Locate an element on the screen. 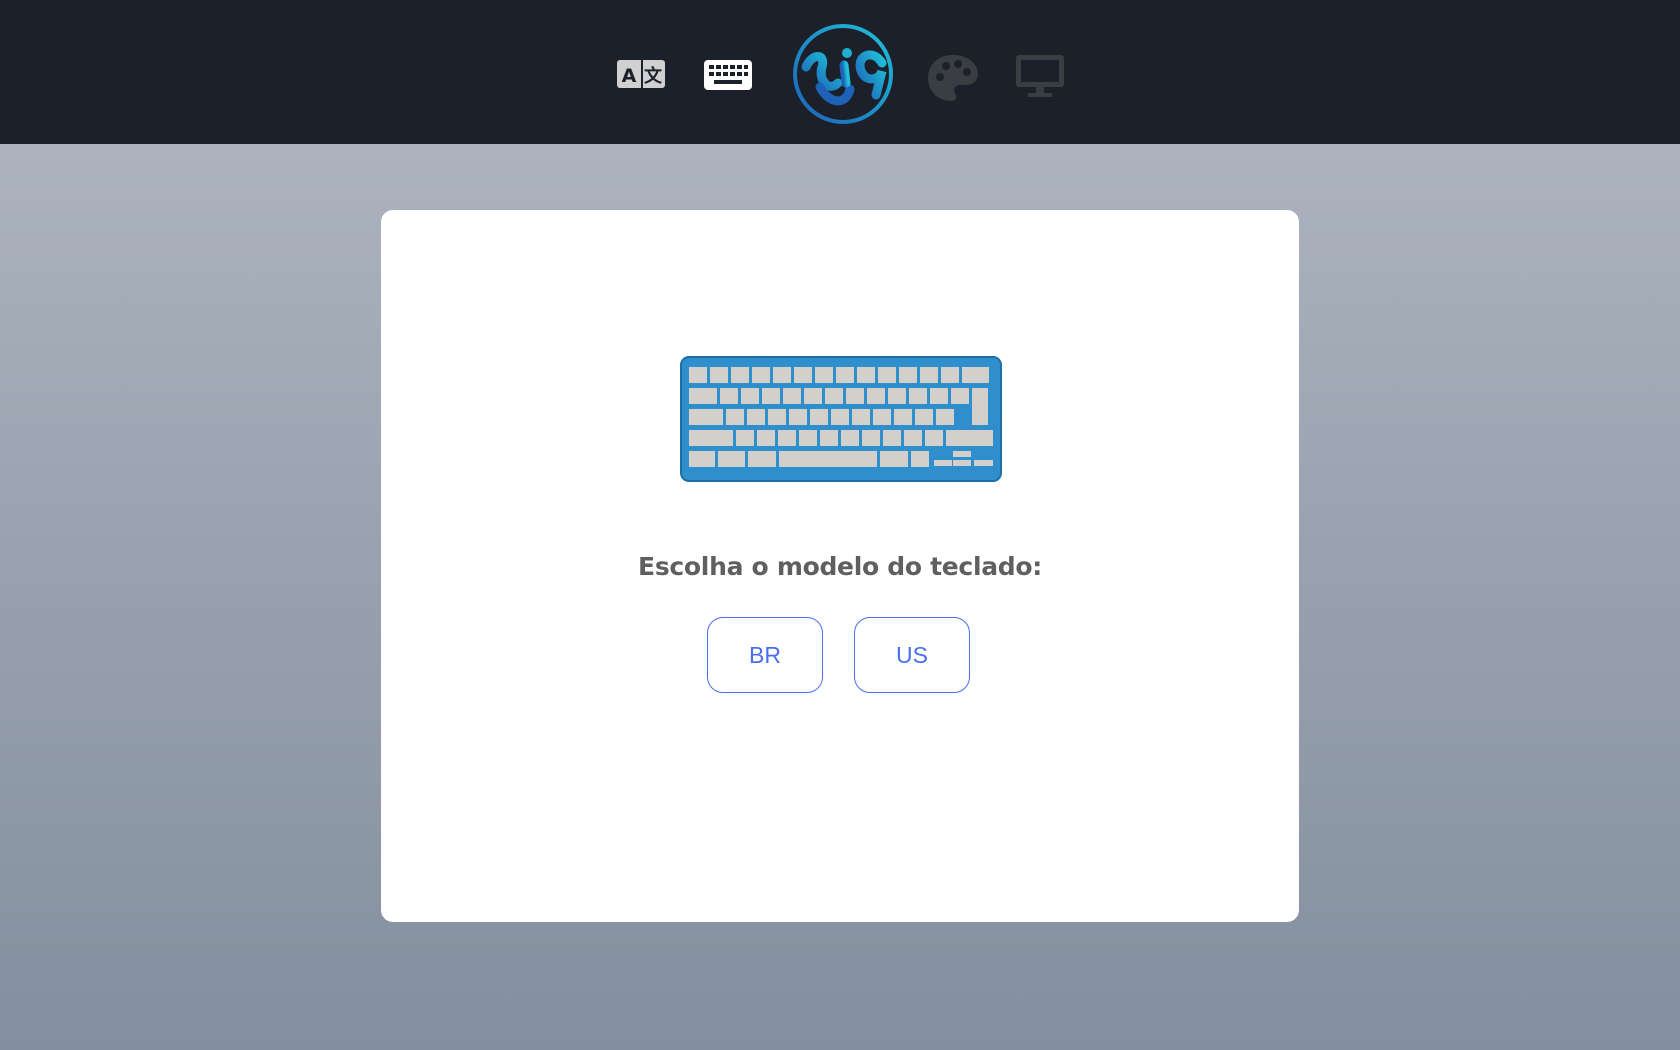 The width and height of the screenshot is (1680, 1050). palette-icon is located at coordinates (953, 78).